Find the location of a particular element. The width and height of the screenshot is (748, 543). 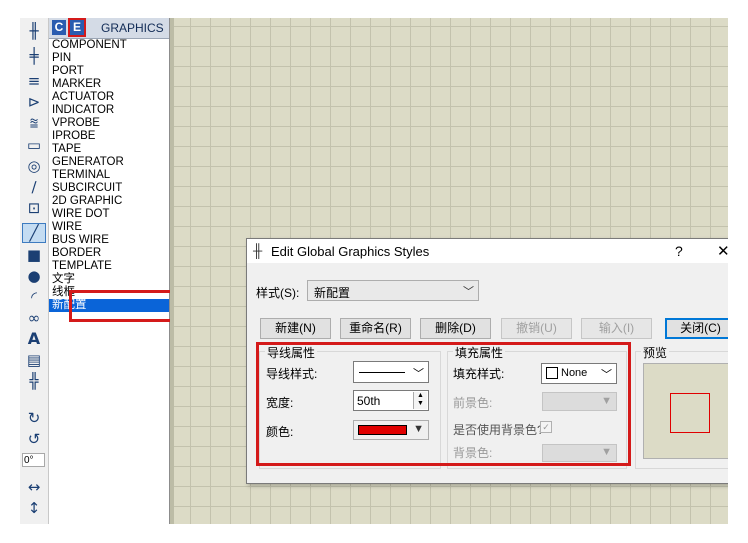

tape-tool-icon: ▭ is located at coordinates (34, 145).